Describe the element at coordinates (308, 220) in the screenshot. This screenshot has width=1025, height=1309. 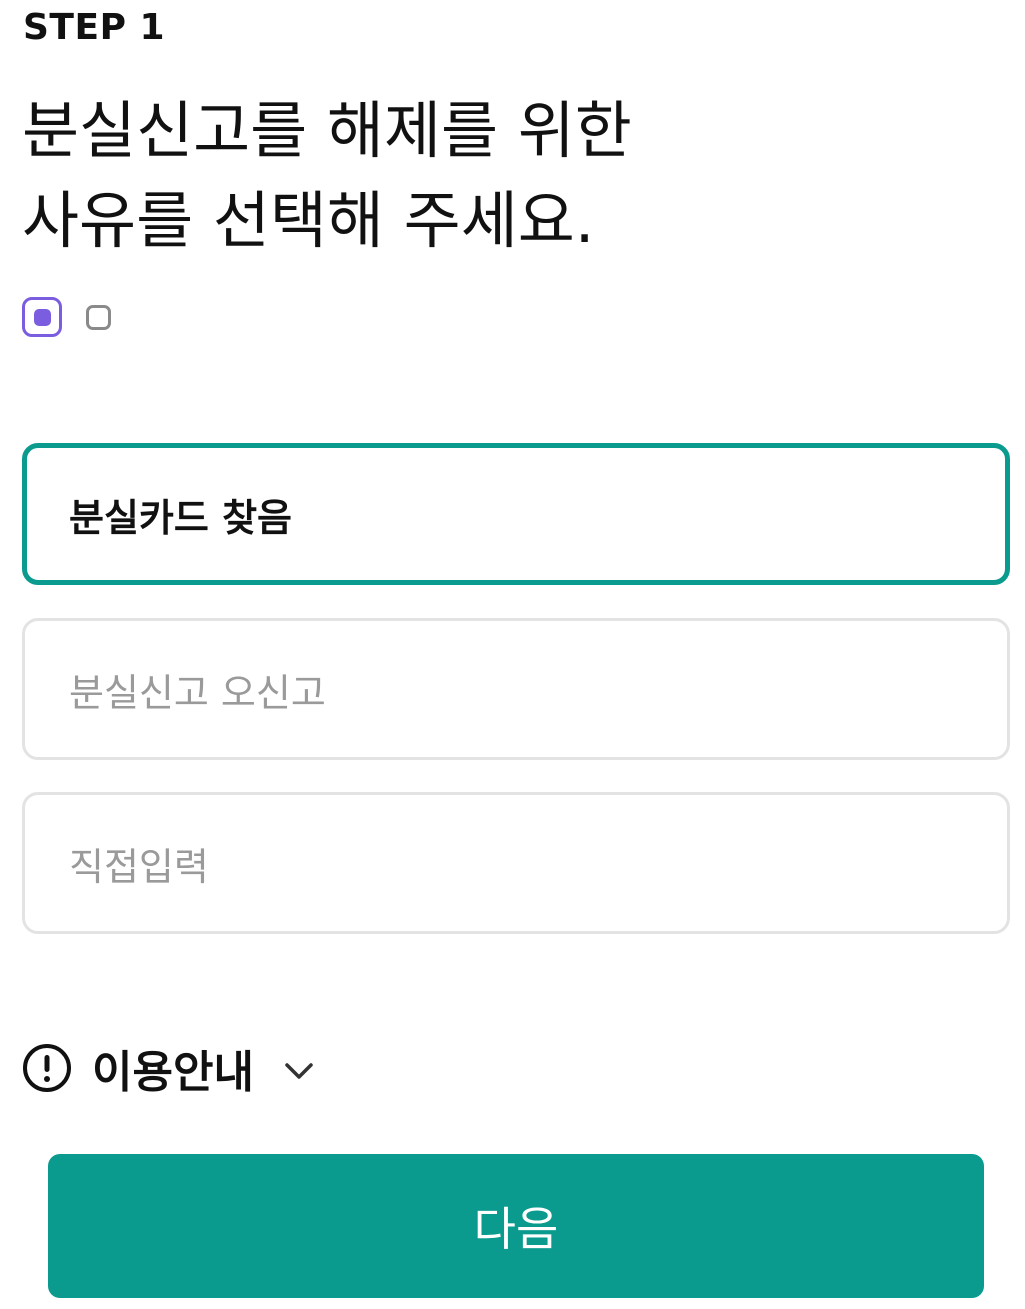
I see `page-title-line-2: 사유를 선택해 주세요.` at that location.